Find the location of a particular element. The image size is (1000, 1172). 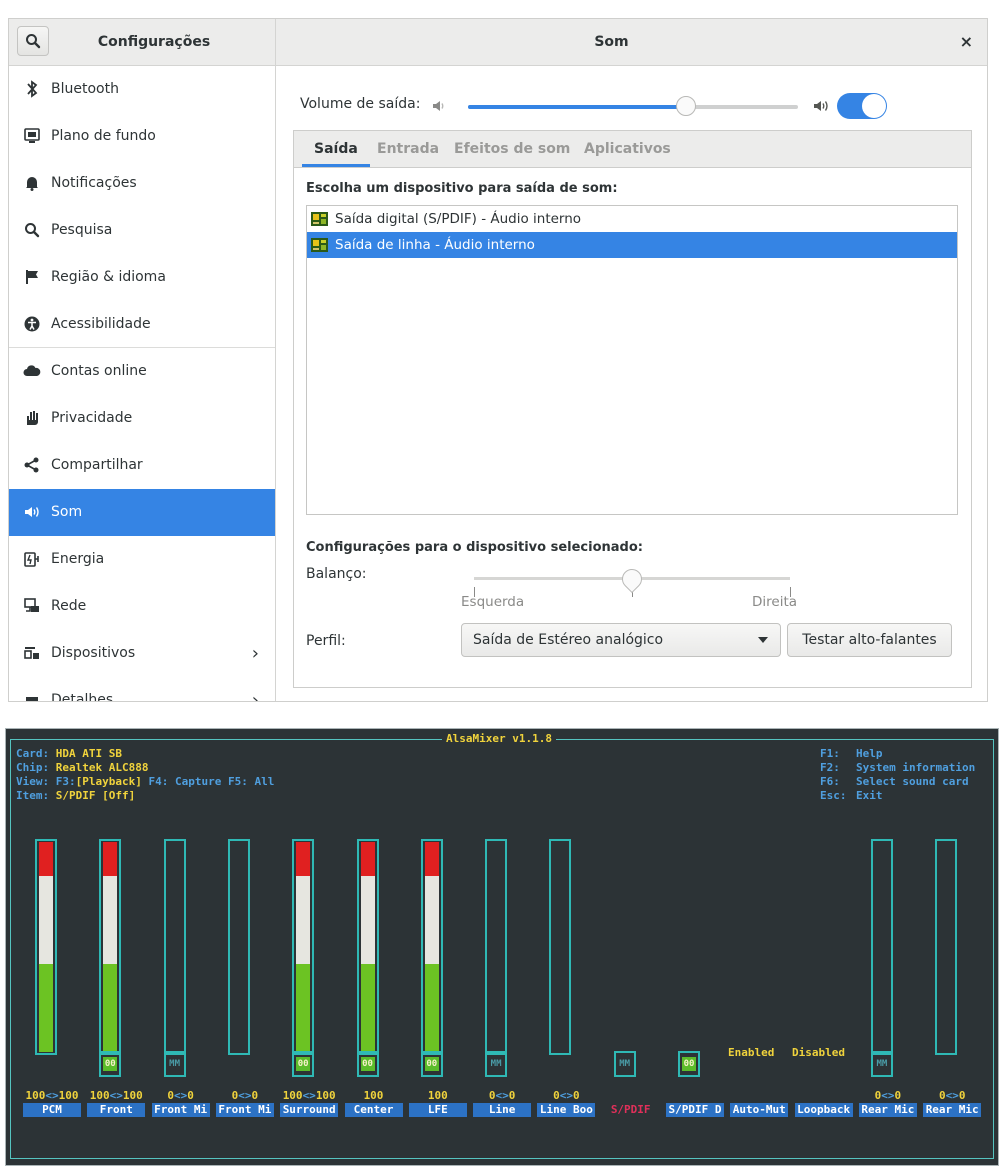

balance-left-label: Esquerda is located at coordinates (493, 602).